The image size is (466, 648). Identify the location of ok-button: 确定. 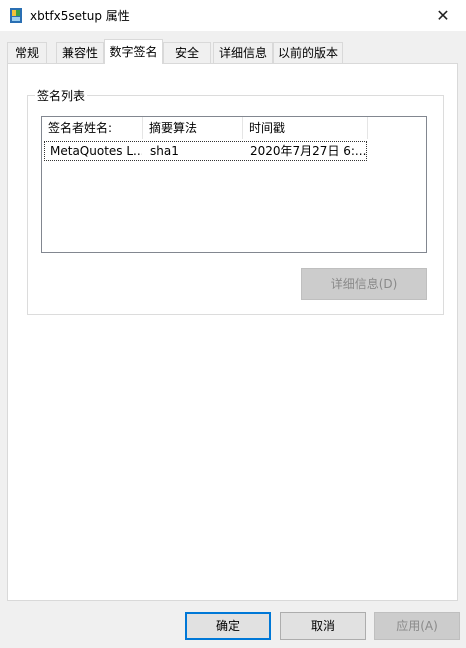
(228, 626).